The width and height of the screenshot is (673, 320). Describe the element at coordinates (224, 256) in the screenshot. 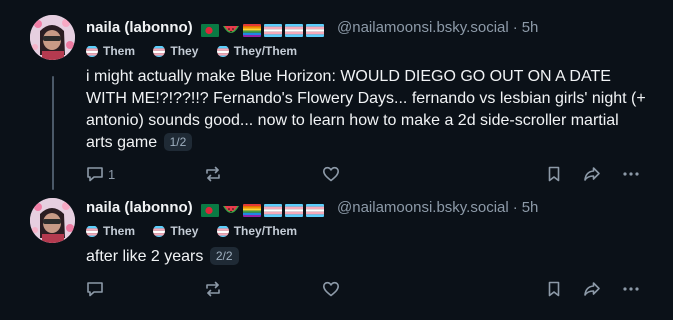

I see `thread-counter-badge: 2/2` at that location.